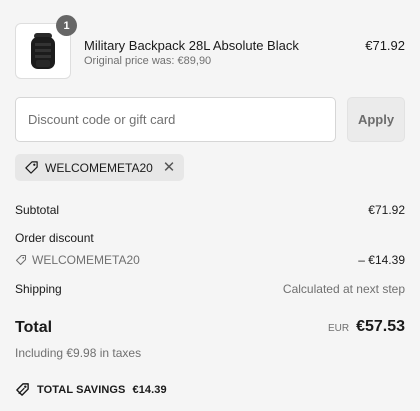 Image resolution: width=420 pixels, height=411 pixels. What do you see at coordinates (338, 328) in the screenshot?
I see `total-currency: EUR` at bounding box center [338, 328].